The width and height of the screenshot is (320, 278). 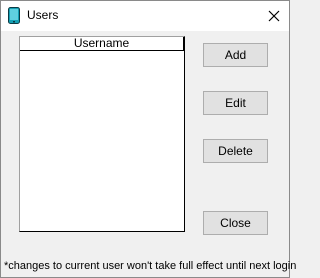 I want to click on user-phone-icon, so click(x=14, y=15).